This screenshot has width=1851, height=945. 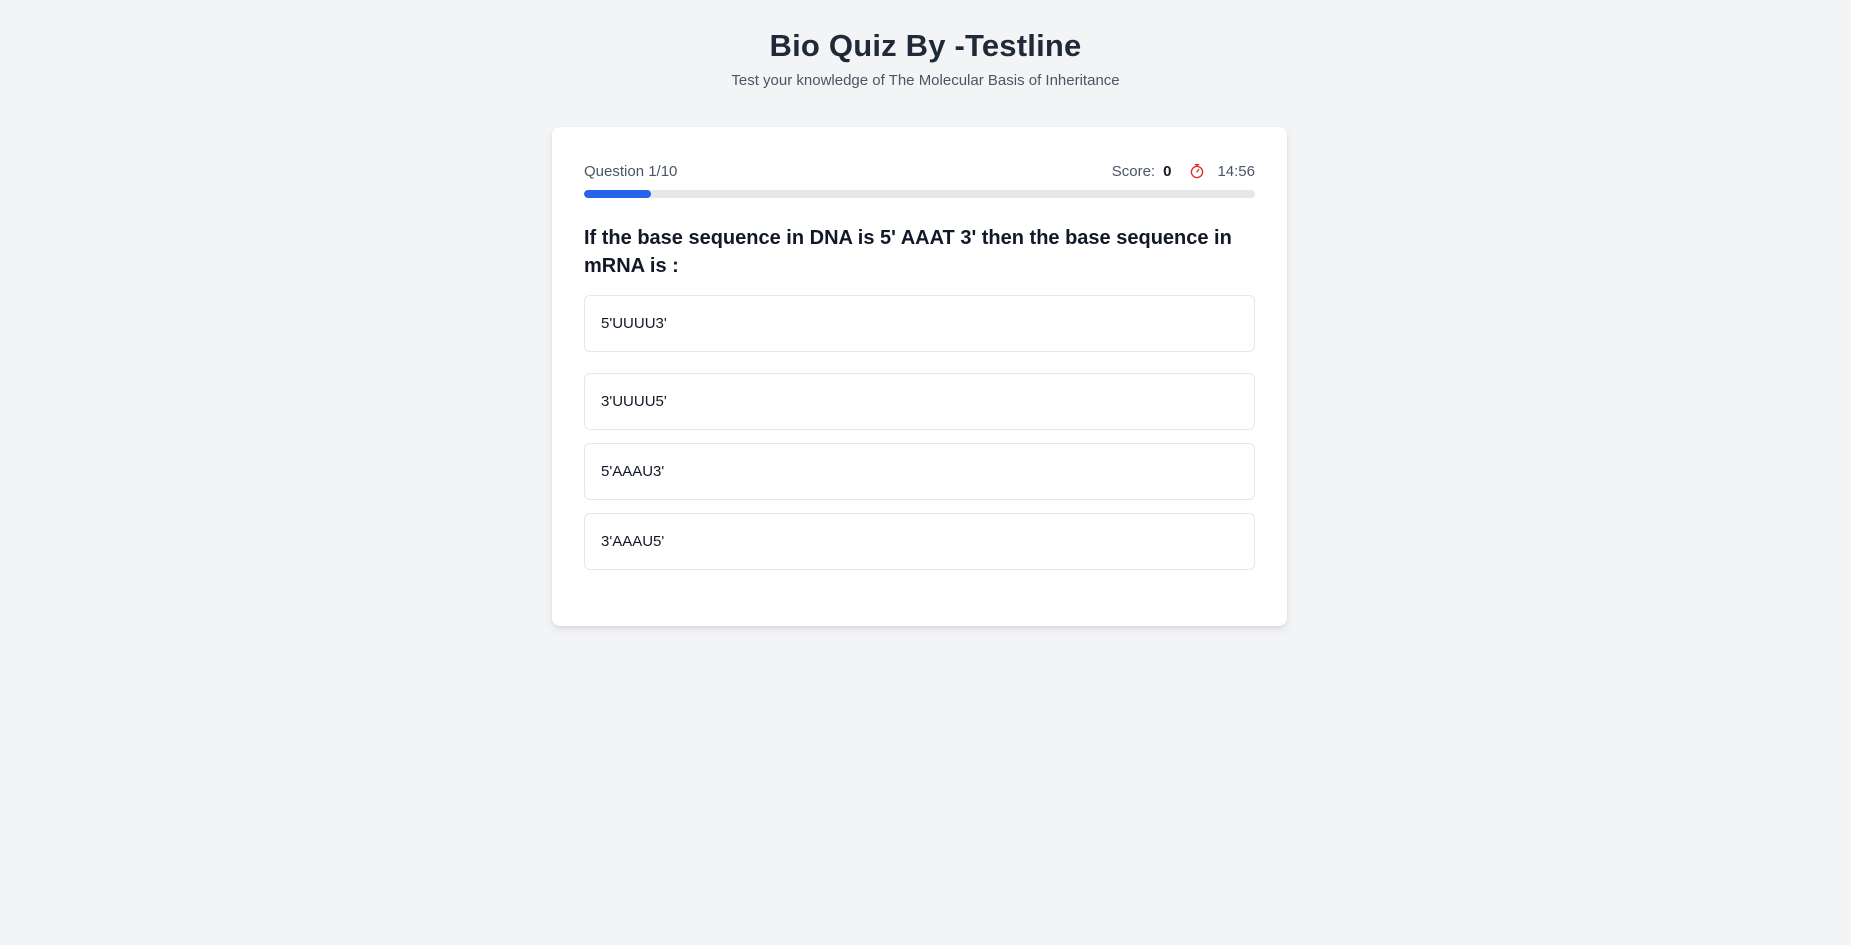 I want to click on answer-option: 3'UUUU5', so click(x=919, y=401).